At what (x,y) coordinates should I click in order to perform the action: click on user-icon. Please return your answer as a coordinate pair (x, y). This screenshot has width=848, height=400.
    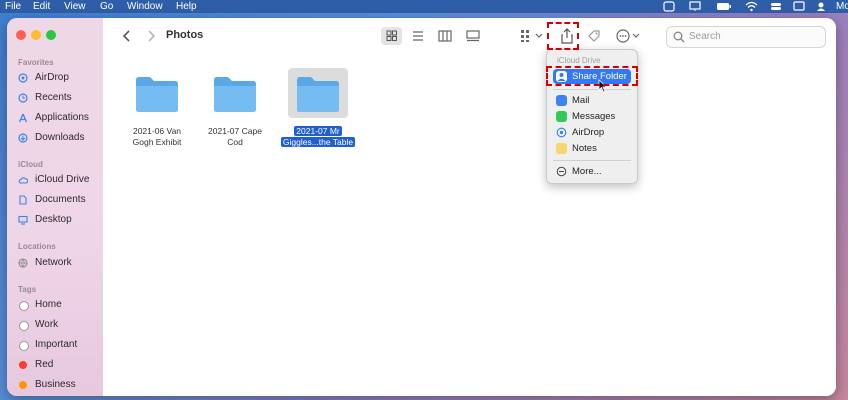
    Looking at the image, I should click on (821, 6).